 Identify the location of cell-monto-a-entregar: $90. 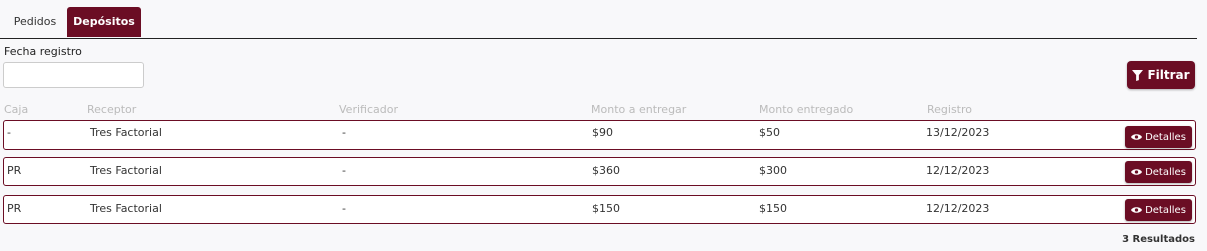
(602, 132).